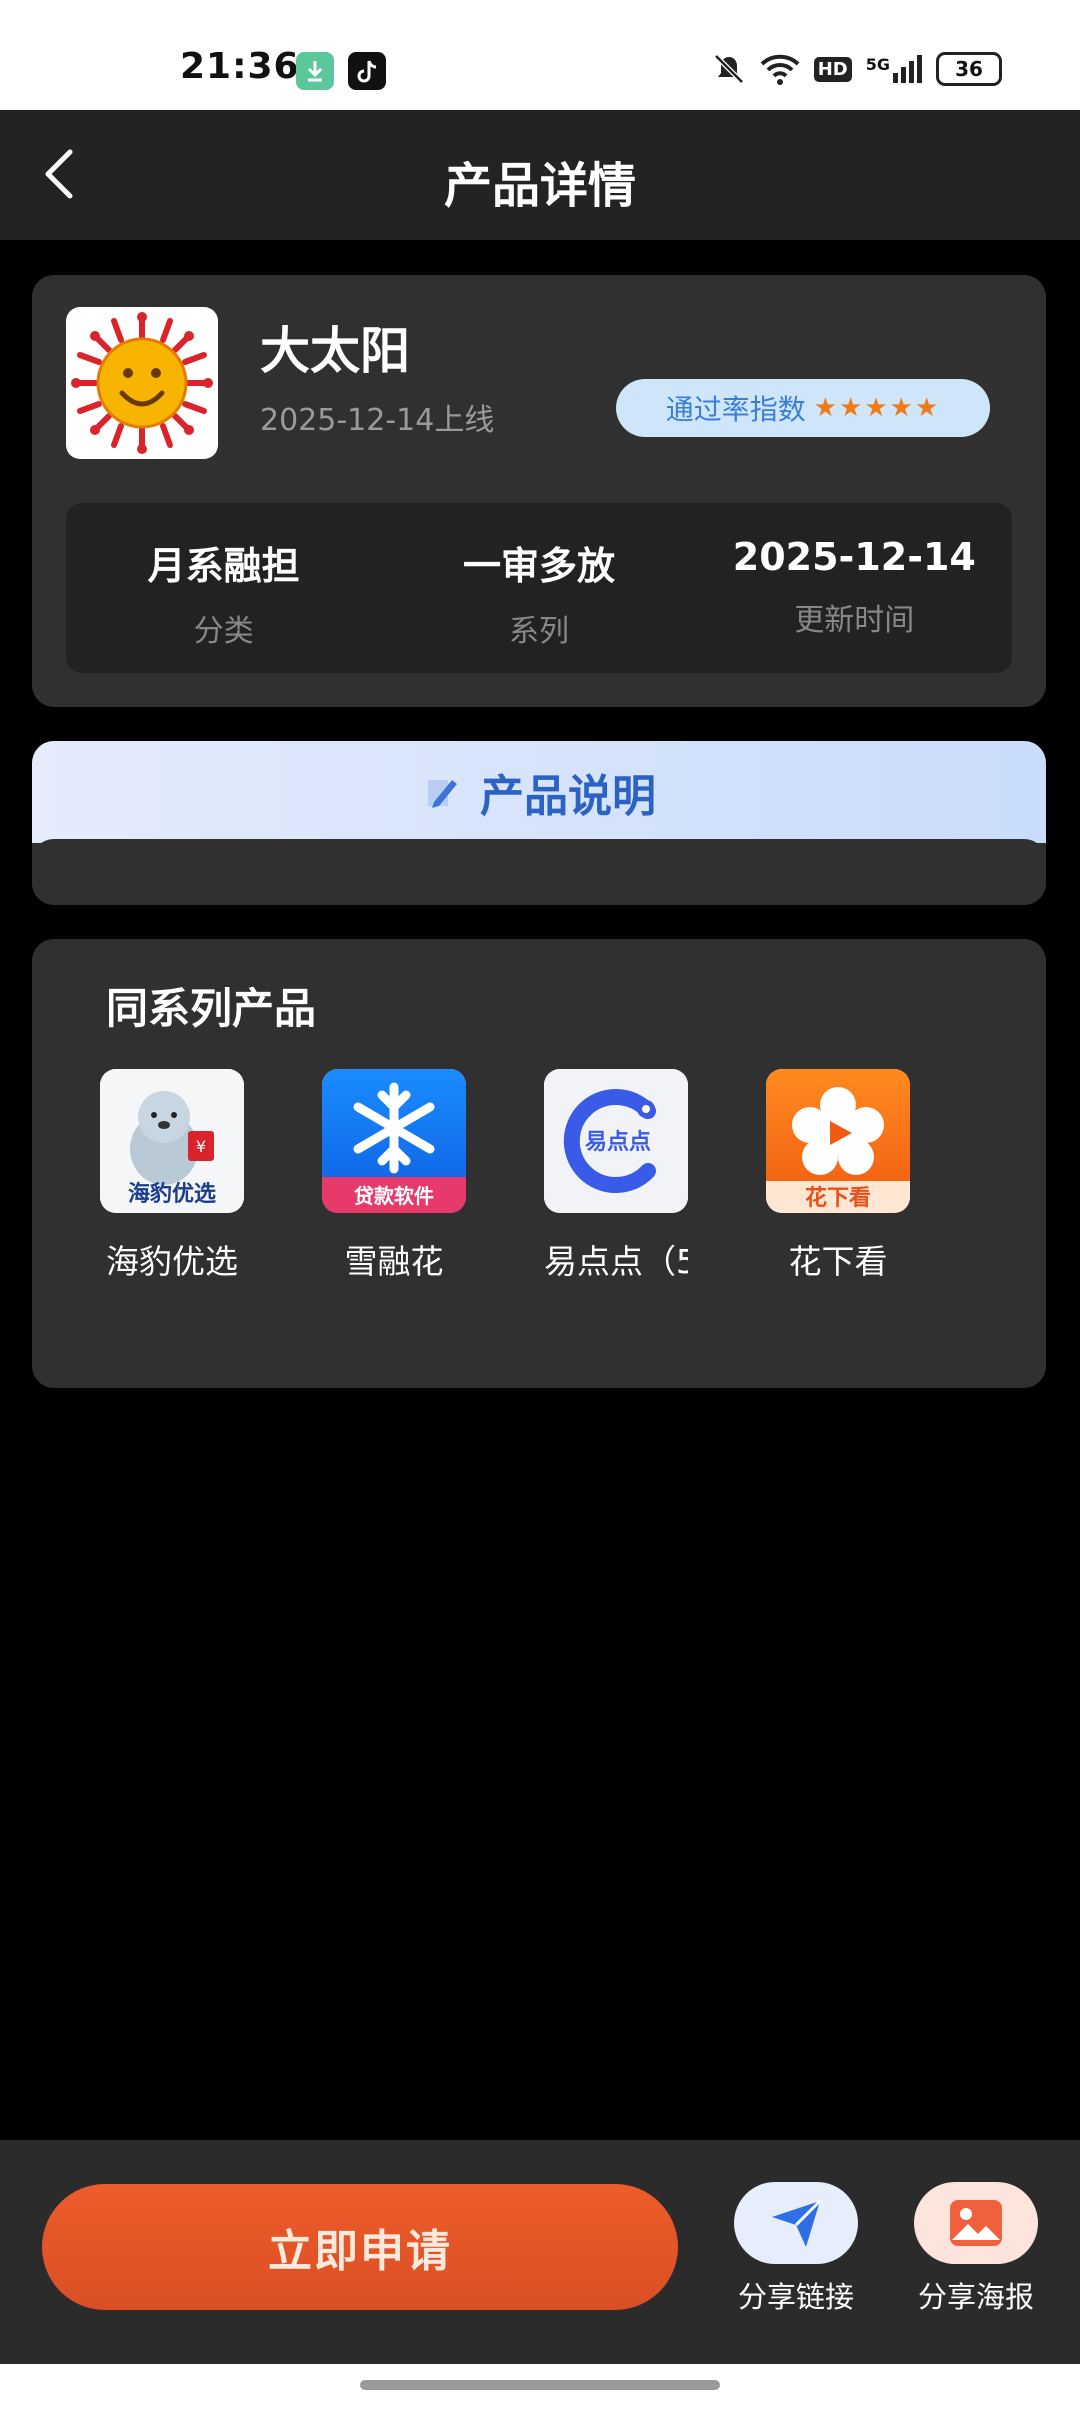 The width and height of the screenshot is (1080, 2412). Describe the element at coordinates (335, 351) in the screenshot. I see `product-name: 大太阳` at that location.